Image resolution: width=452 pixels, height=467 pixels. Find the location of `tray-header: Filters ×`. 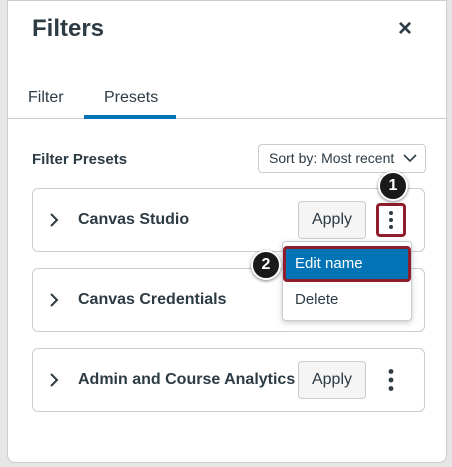

tray-header: Filters × is located at coordinates (227, 31).